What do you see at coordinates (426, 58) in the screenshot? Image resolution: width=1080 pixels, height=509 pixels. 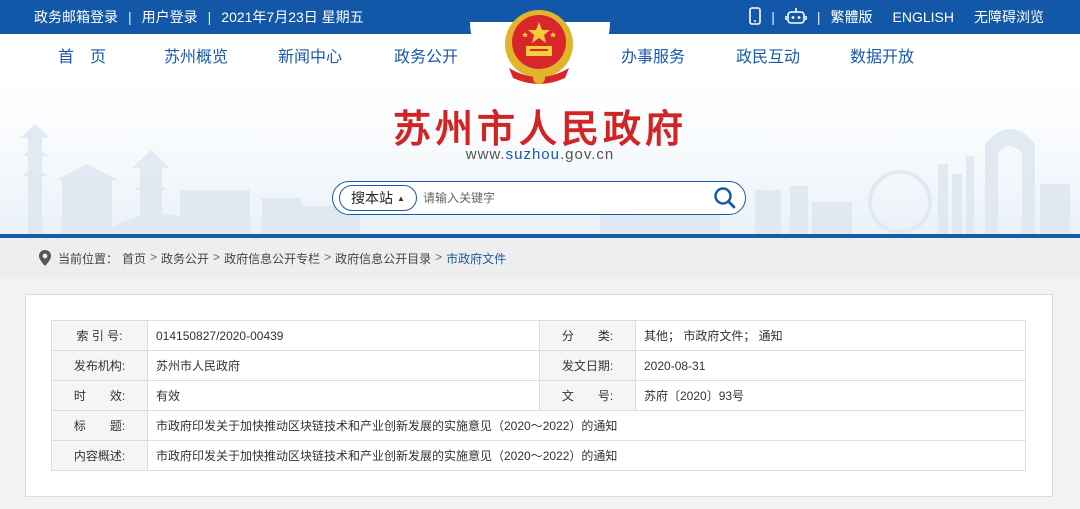 I see `nav-gov-affairs: 政务公开` at bounding box center [426, 58].